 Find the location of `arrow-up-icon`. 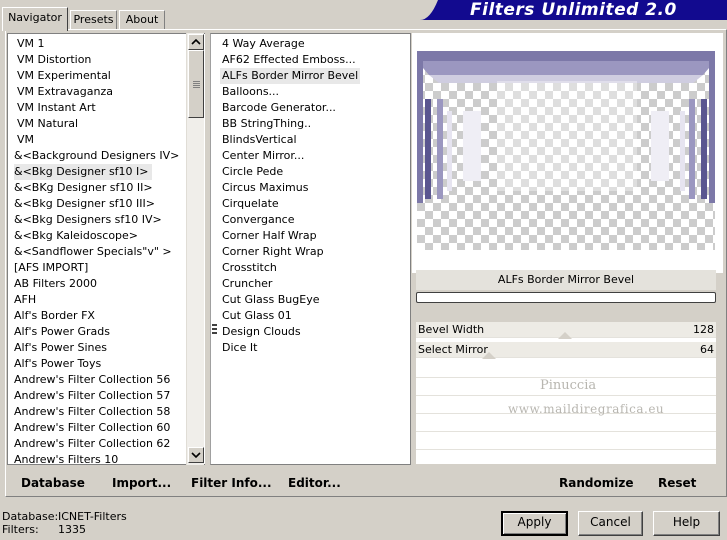

arrow-up-icon is located at coordinates (196, 41).